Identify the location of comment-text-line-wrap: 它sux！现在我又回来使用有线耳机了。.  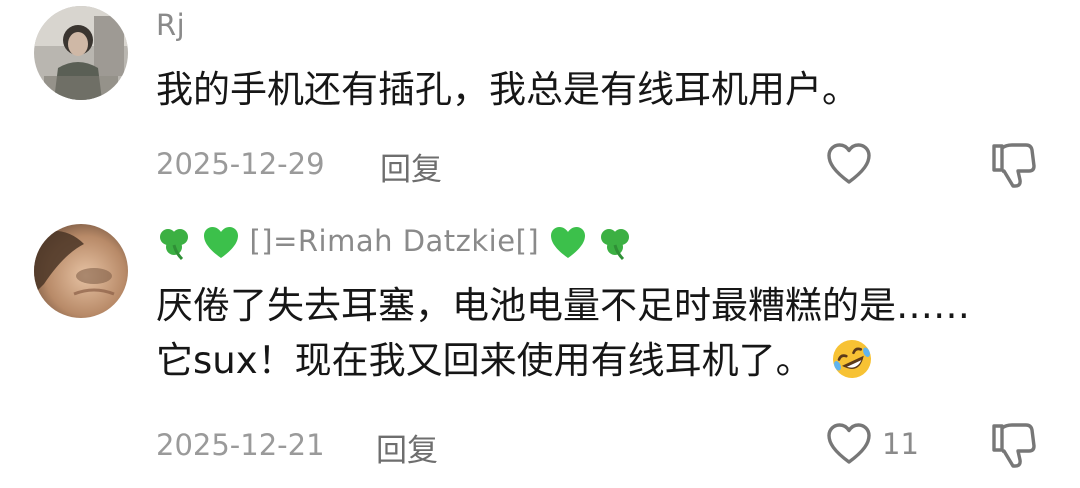
(563, 360).